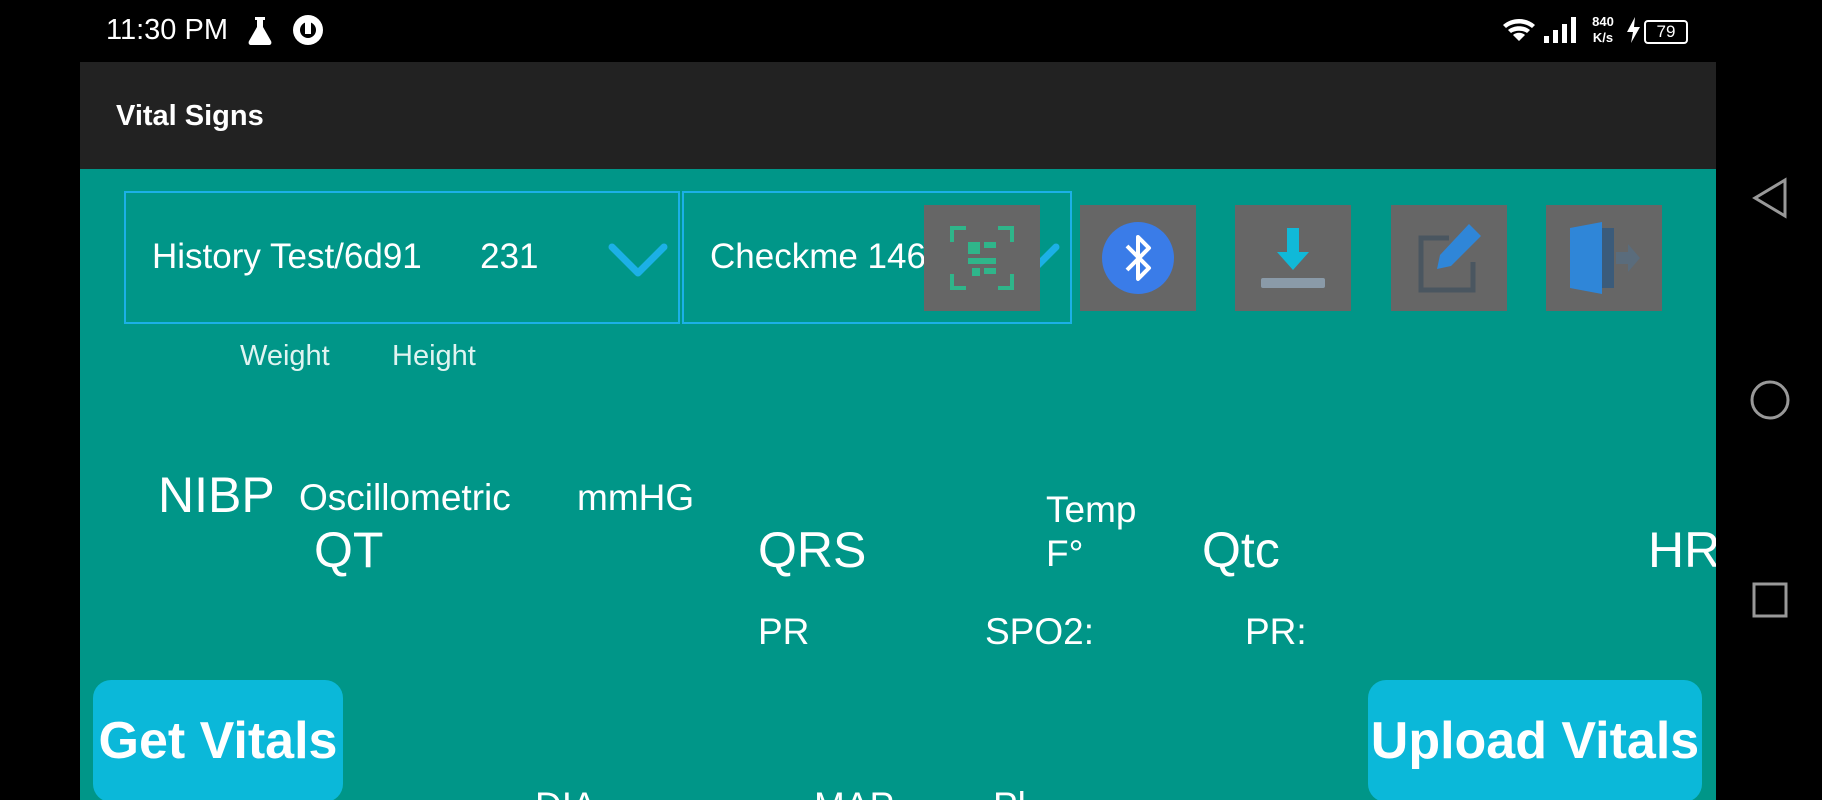  I want to click on patient-dropdown: History Test/6d91 231, so click(402, 257).